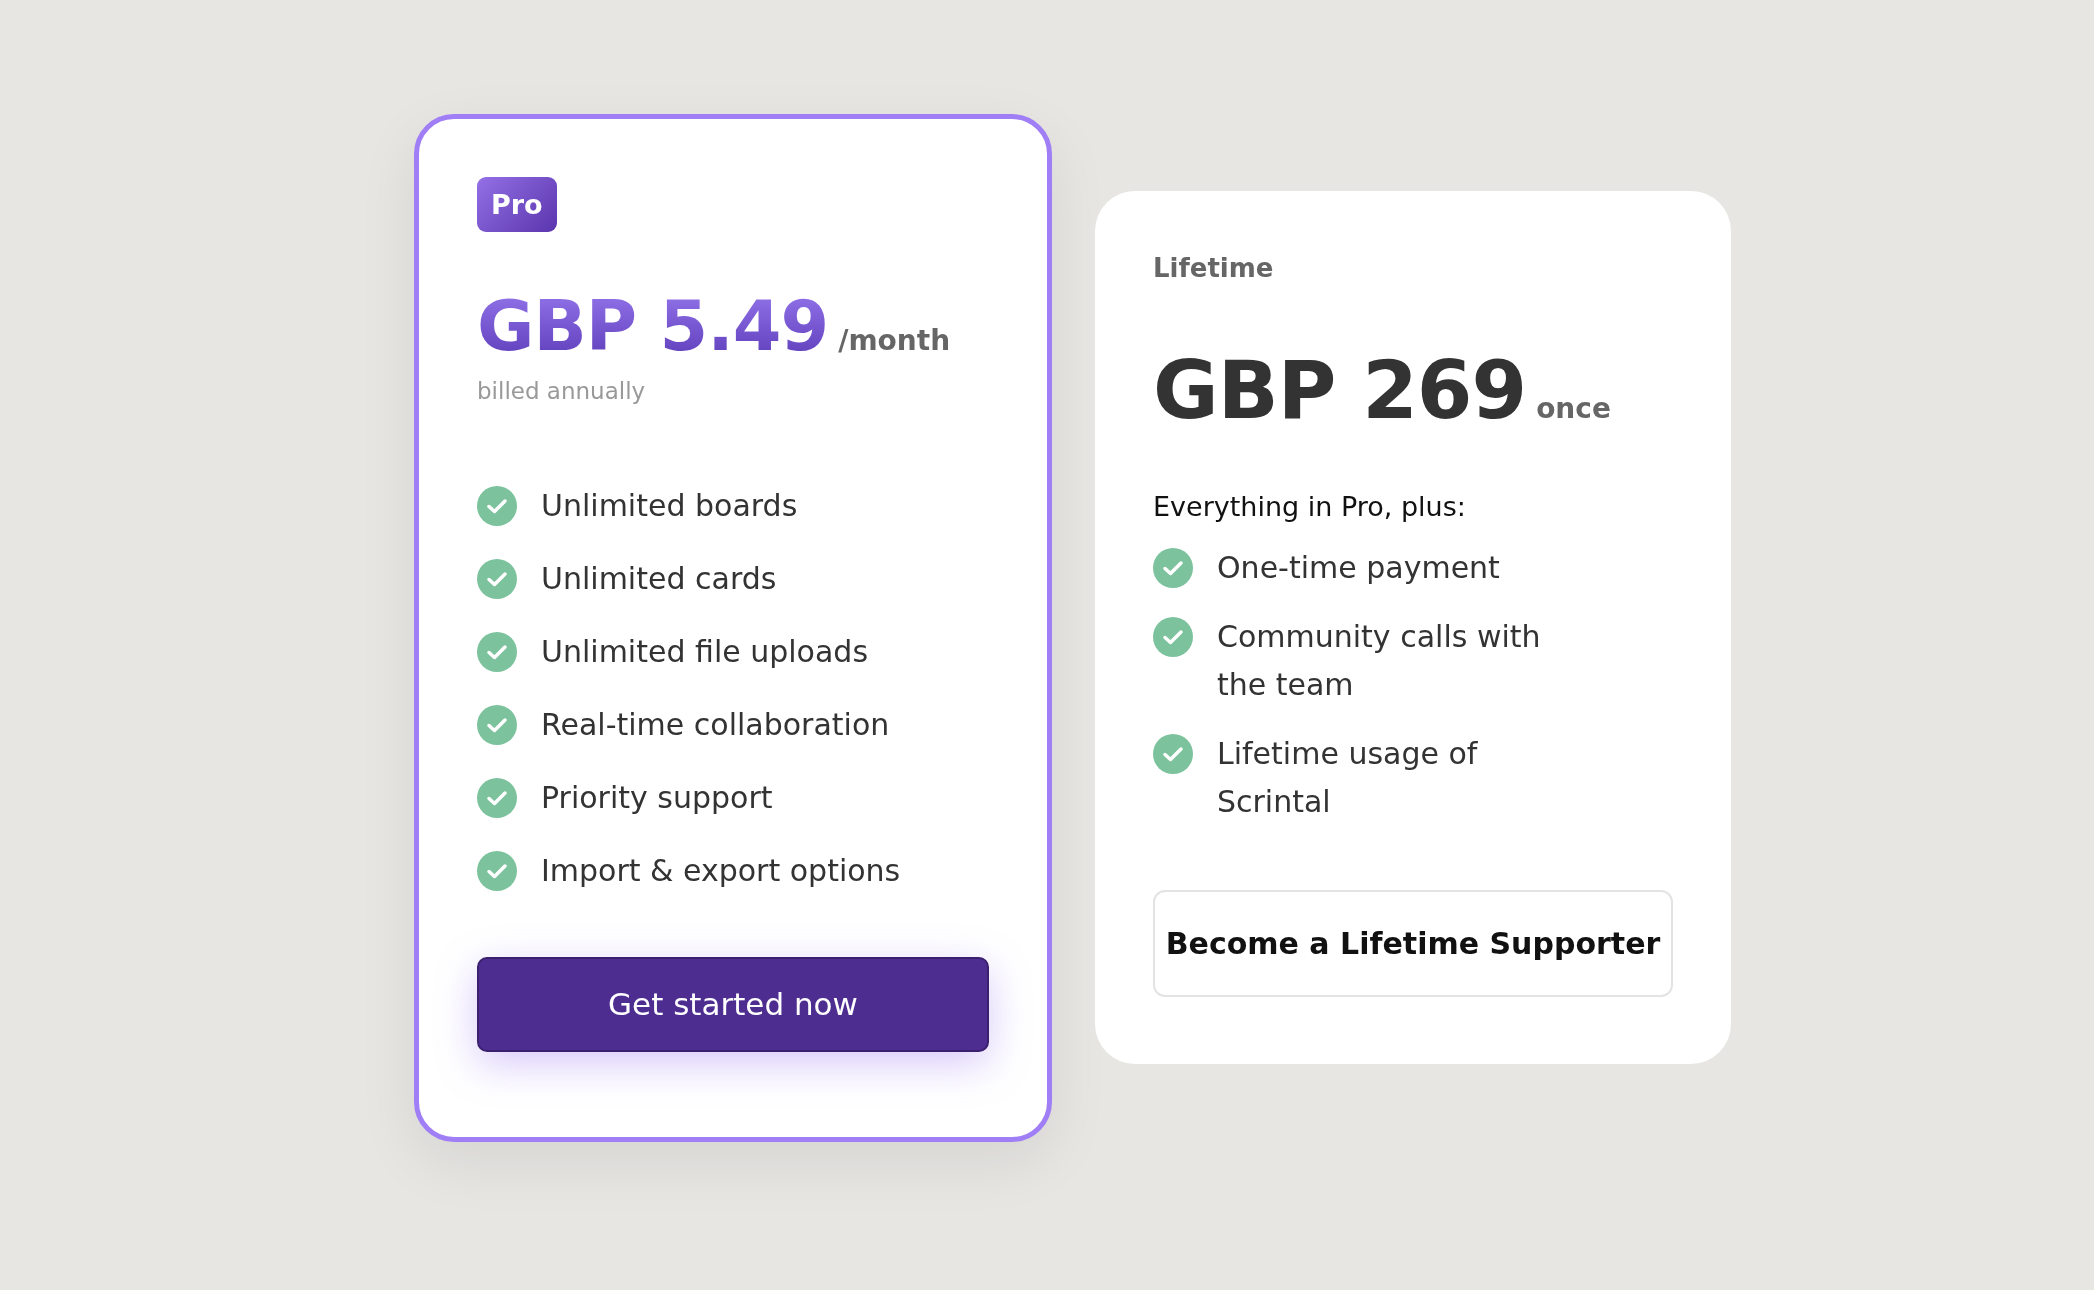 Image resolution: width=2094 pixels, height=1290 pixels. I want to click on feature-text: Lifetime usage of Scrintal, so click(1348, 778).